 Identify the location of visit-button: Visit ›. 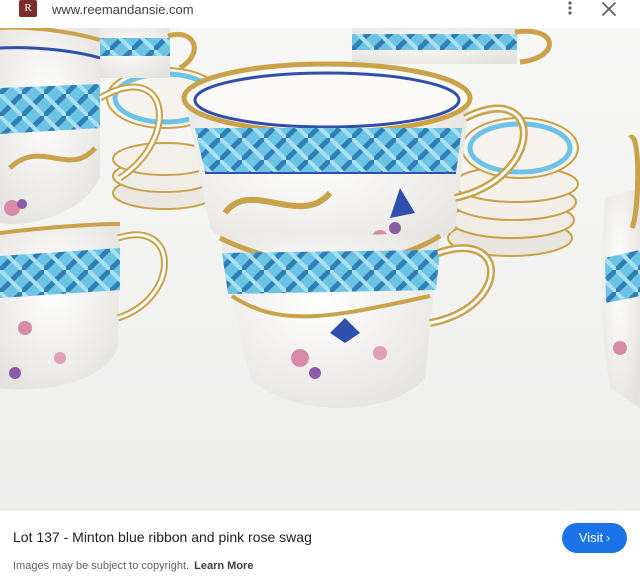
(594, 538).